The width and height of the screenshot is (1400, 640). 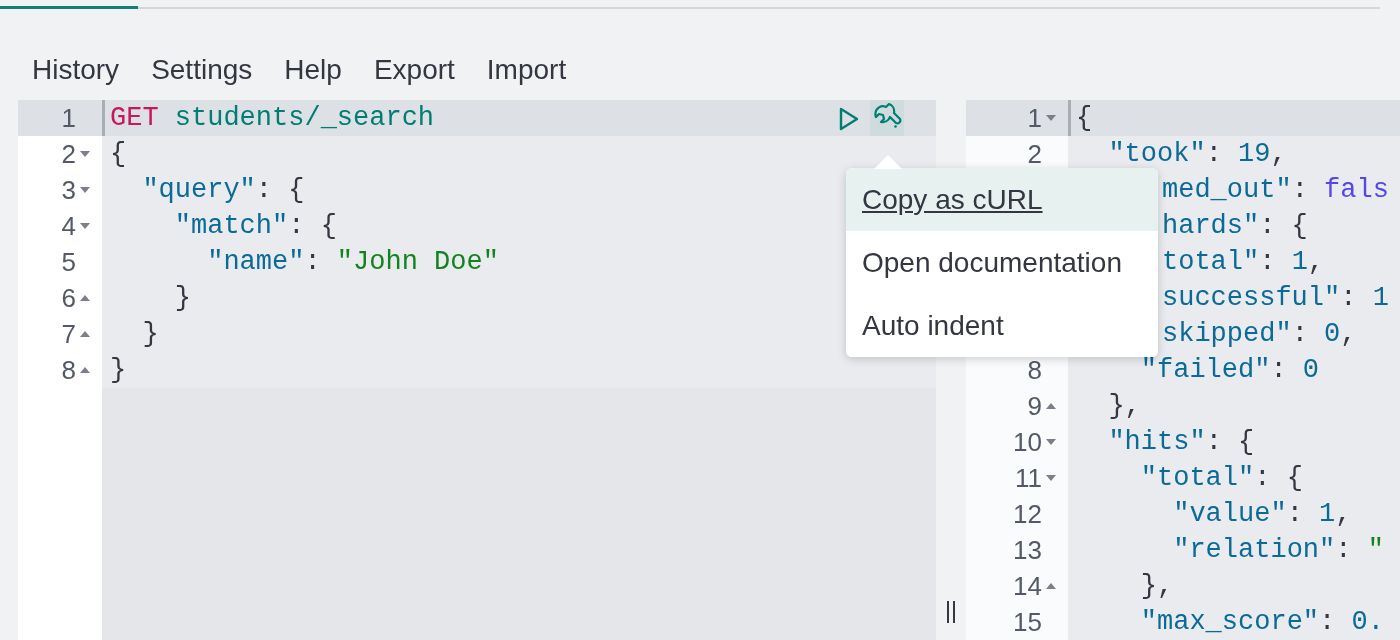 What do you see at coordinates (1027, 550) in the screenshot?
I see `line-number: 13` at bounding box center [1027, 550].